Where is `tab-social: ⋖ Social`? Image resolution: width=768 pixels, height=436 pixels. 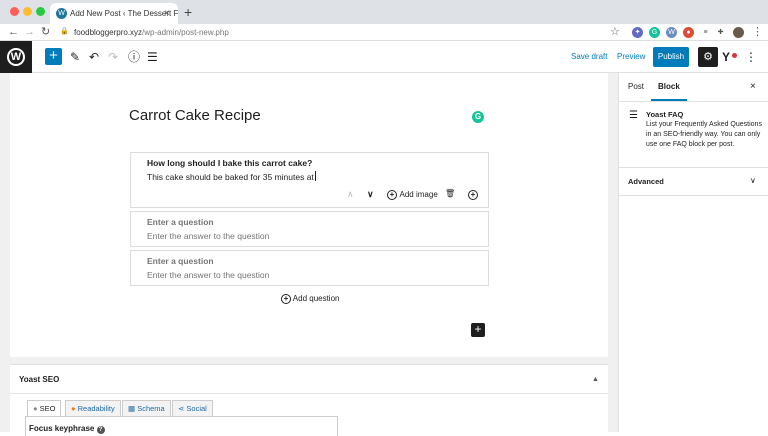
tab-social: ⋖ Social is located at coordinates (192, 408).